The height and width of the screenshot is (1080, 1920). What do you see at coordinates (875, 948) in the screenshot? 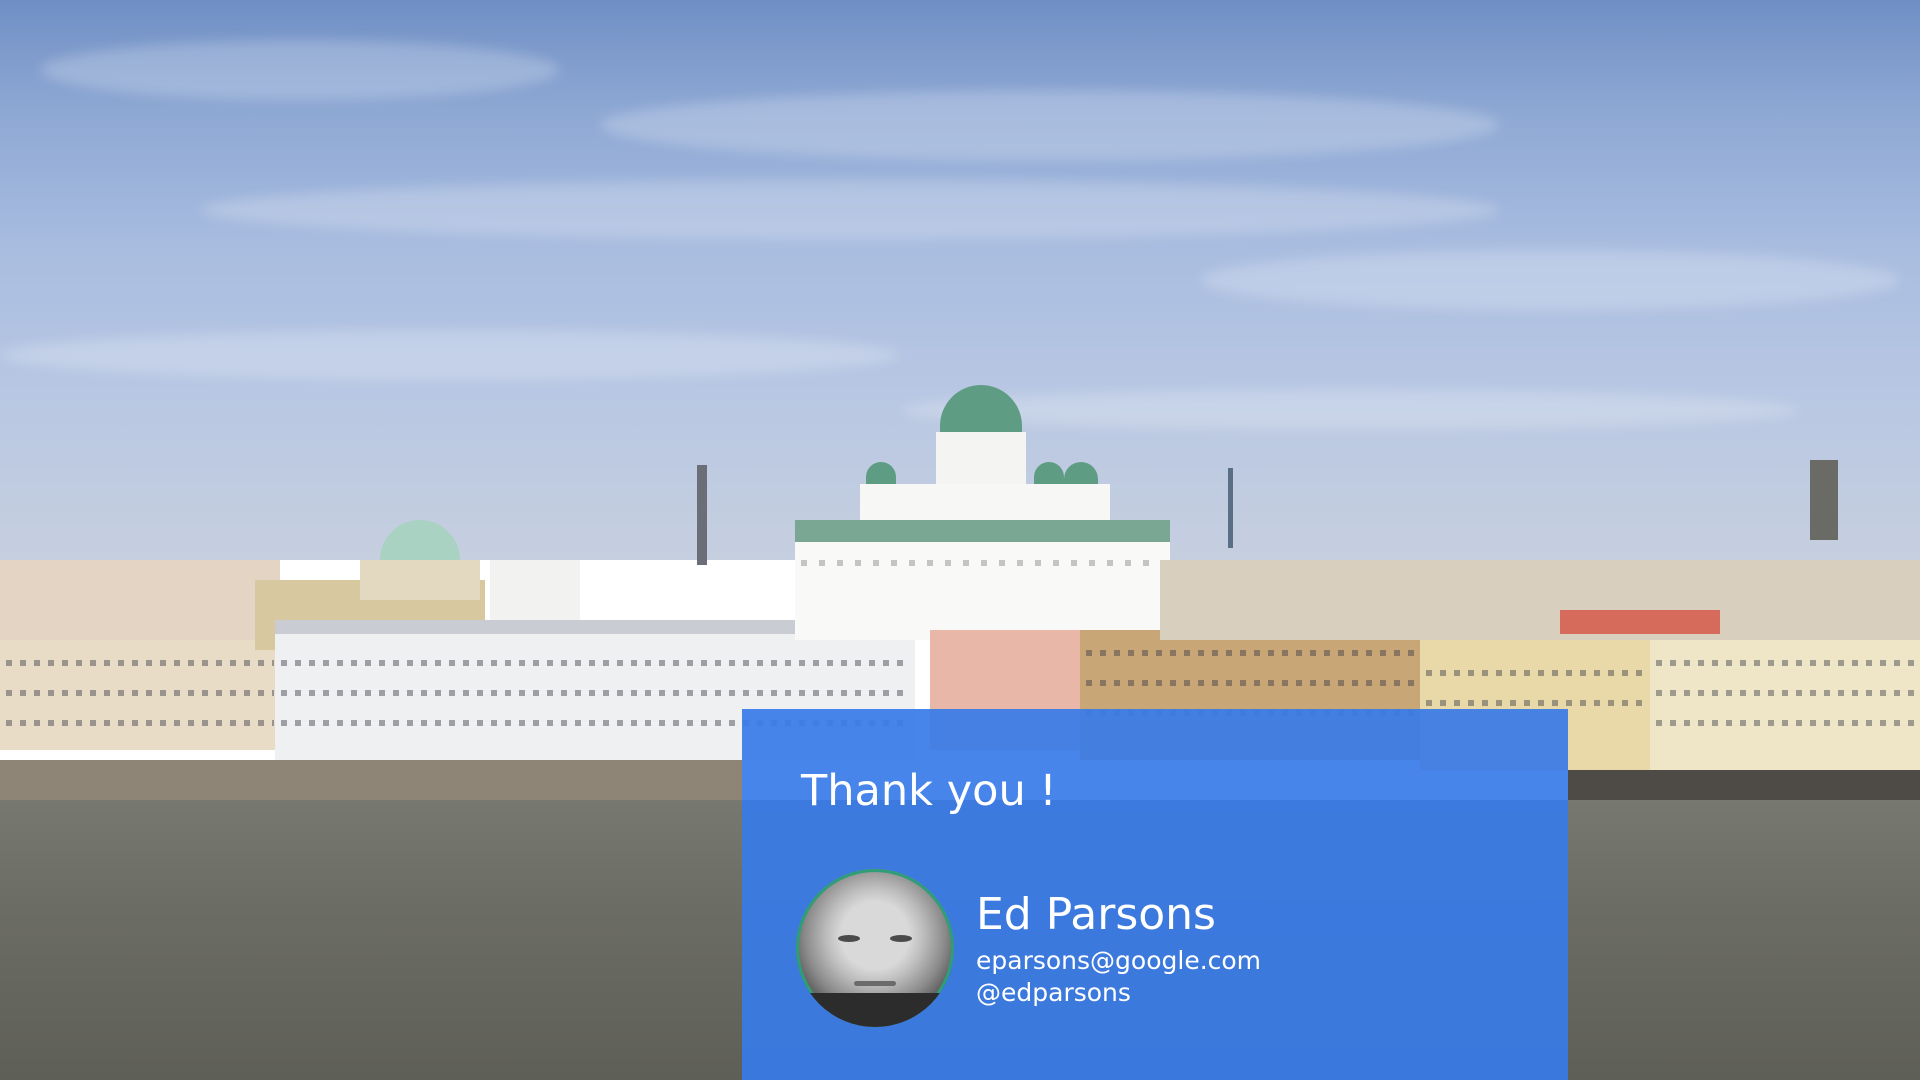
I see `avatar` at bounding box center [875, 948].